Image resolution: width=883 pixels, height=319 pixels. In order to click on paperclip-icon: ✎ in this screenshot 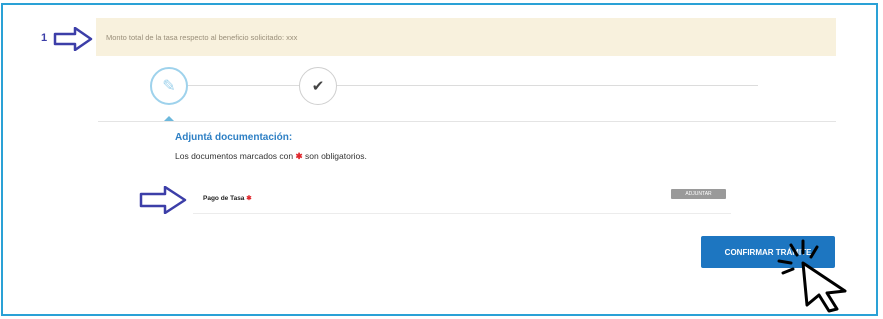, I will do `click(169, 86)`.